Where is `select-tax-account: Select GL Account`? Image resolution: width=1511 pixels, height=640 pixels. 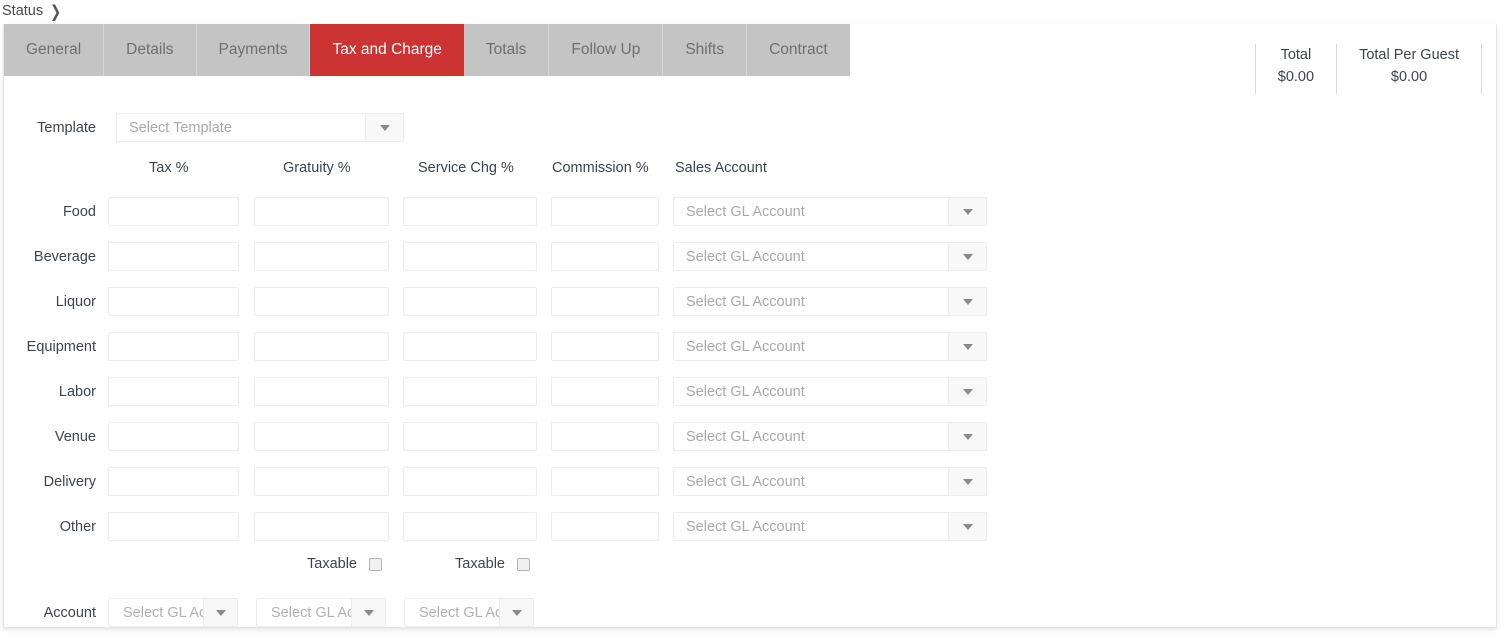 select-tax-account: Select GL Account is located at coordinates (173, 612).